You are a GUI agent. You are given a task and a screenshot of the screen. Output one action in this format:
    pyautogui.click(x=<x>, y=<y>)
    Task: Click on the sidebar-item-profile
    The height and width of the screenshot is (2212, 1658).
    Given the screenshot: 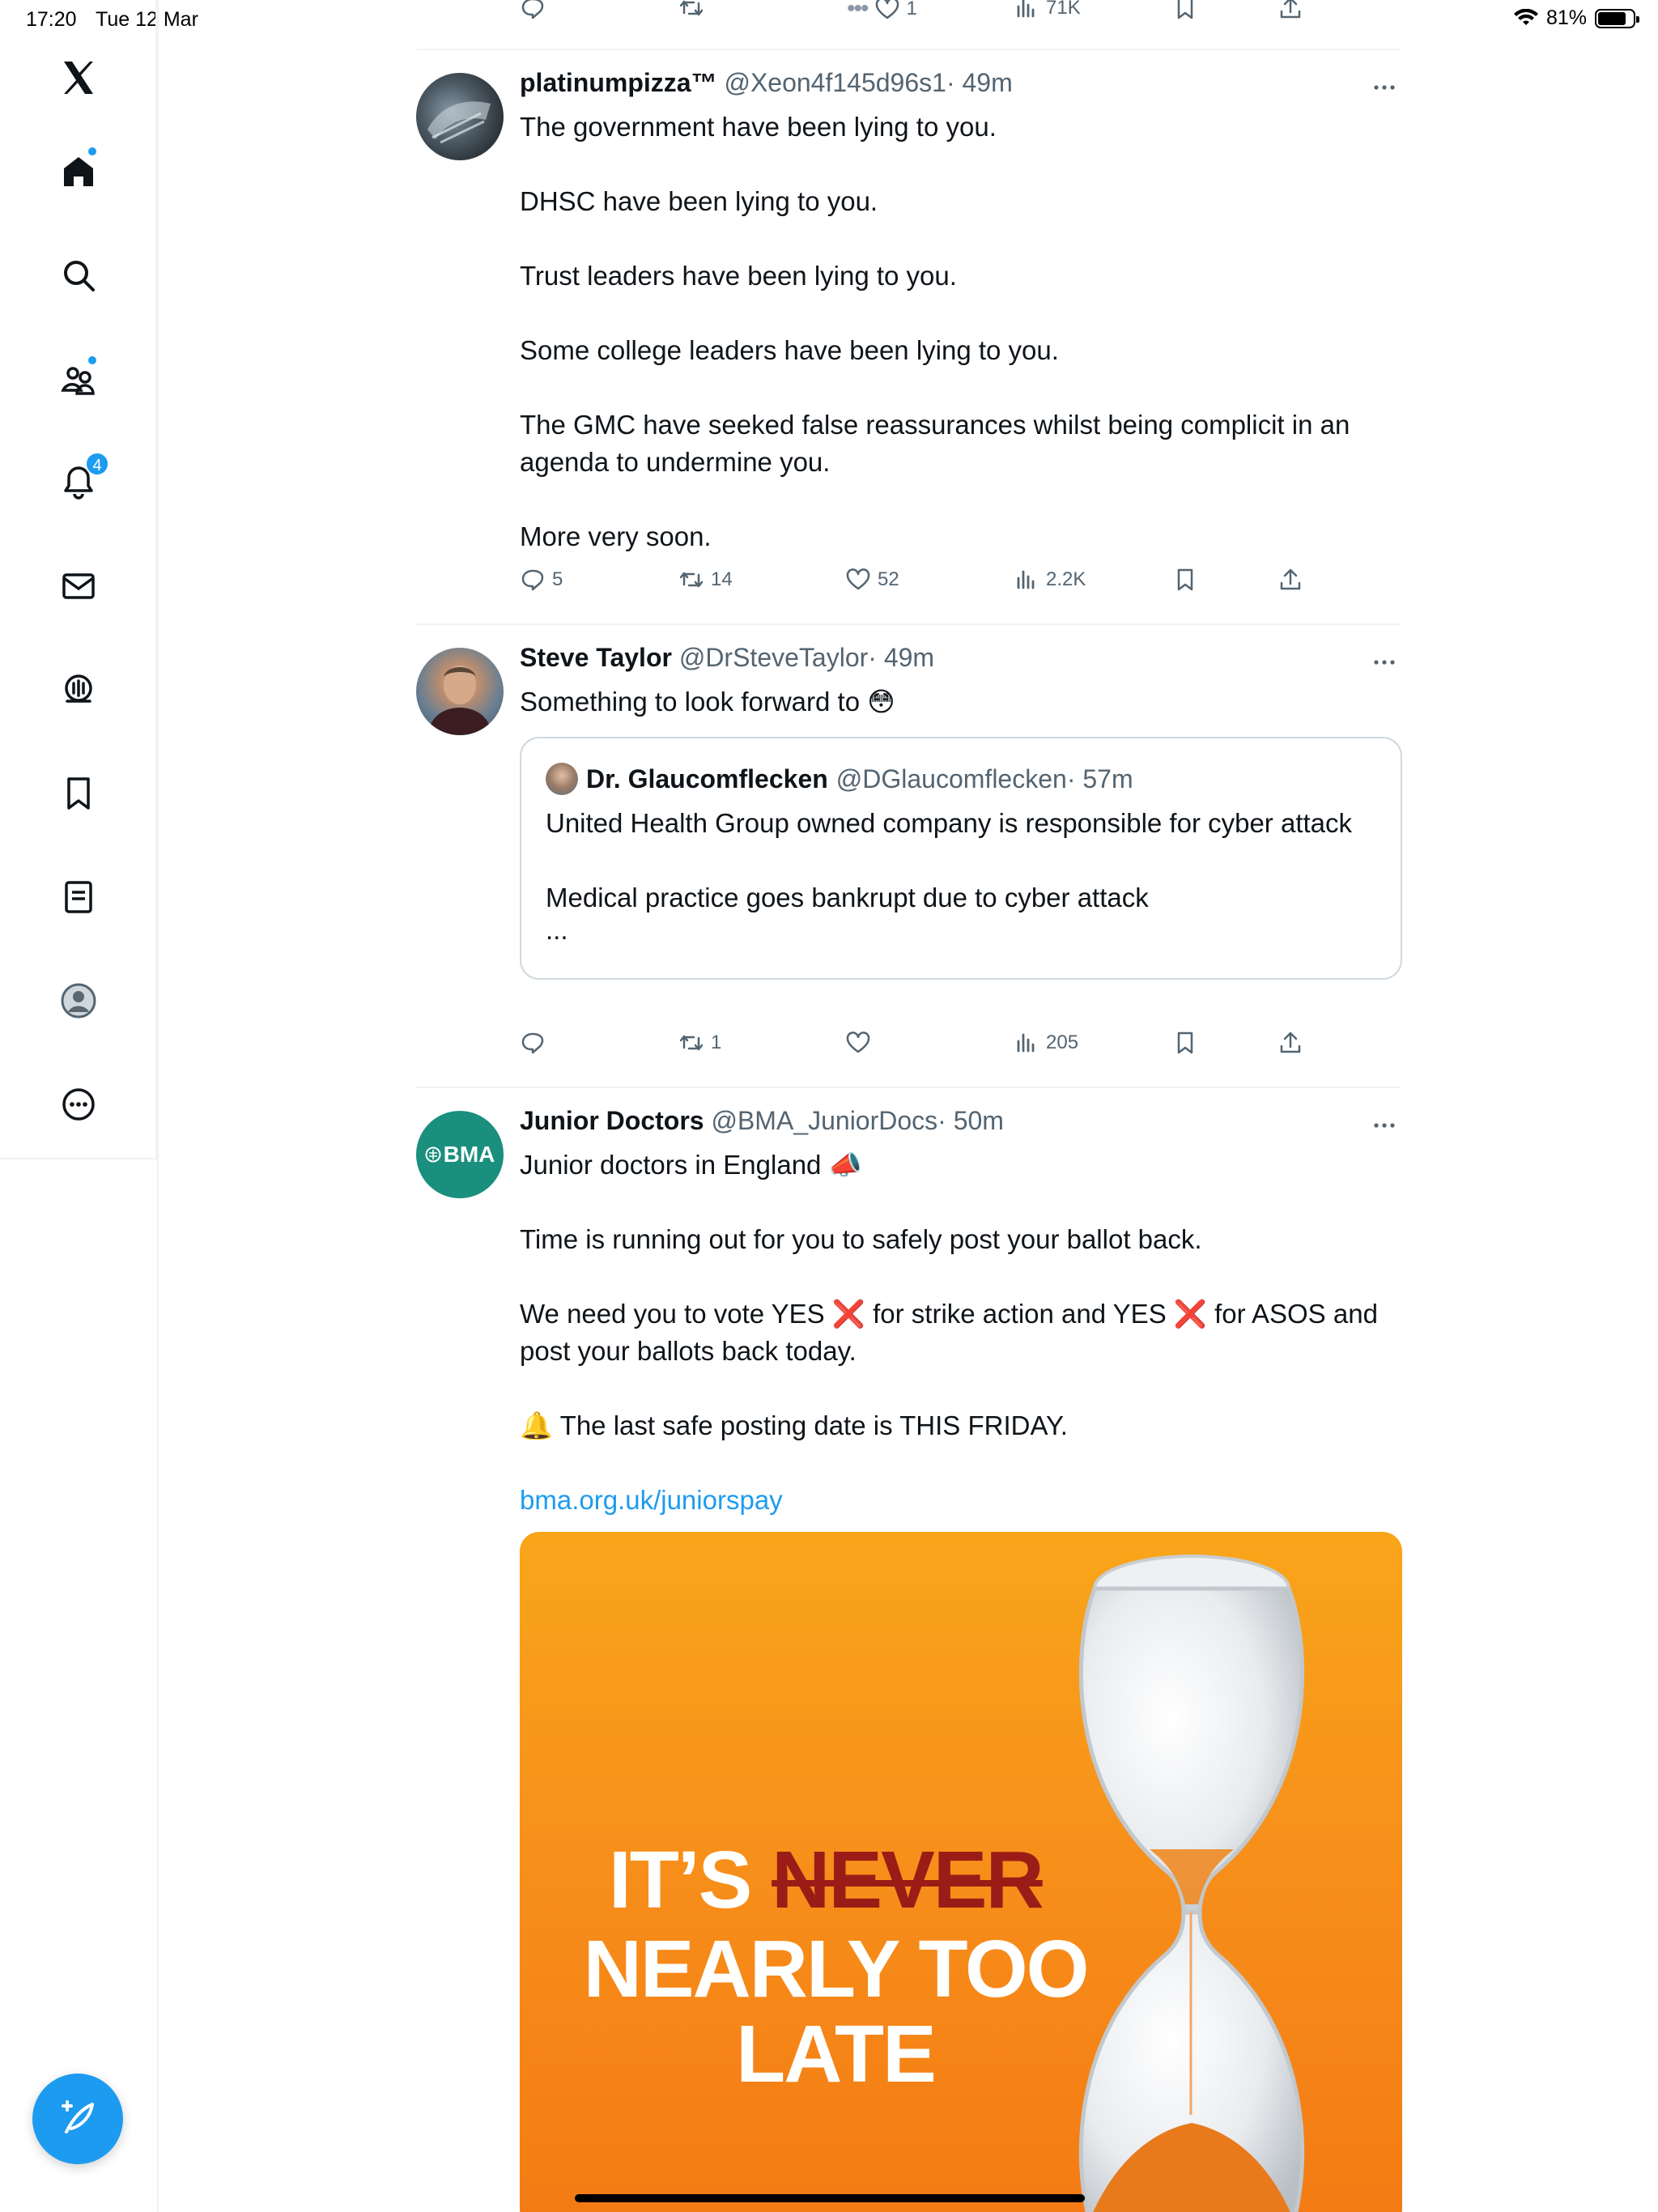 What is the action you would take?
    pyautogui.click(x=78, y=1001)
    